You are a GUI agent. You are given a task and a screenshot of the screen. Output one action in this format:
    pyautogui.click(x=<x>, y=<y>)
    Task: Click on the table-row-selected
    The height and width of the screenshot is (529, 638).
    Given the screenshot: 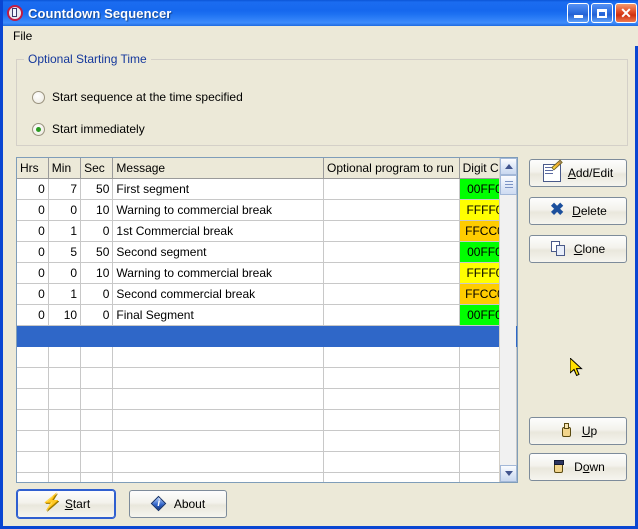 What is the action you would take?
    pyautogui.click(x=267, y=336)
    